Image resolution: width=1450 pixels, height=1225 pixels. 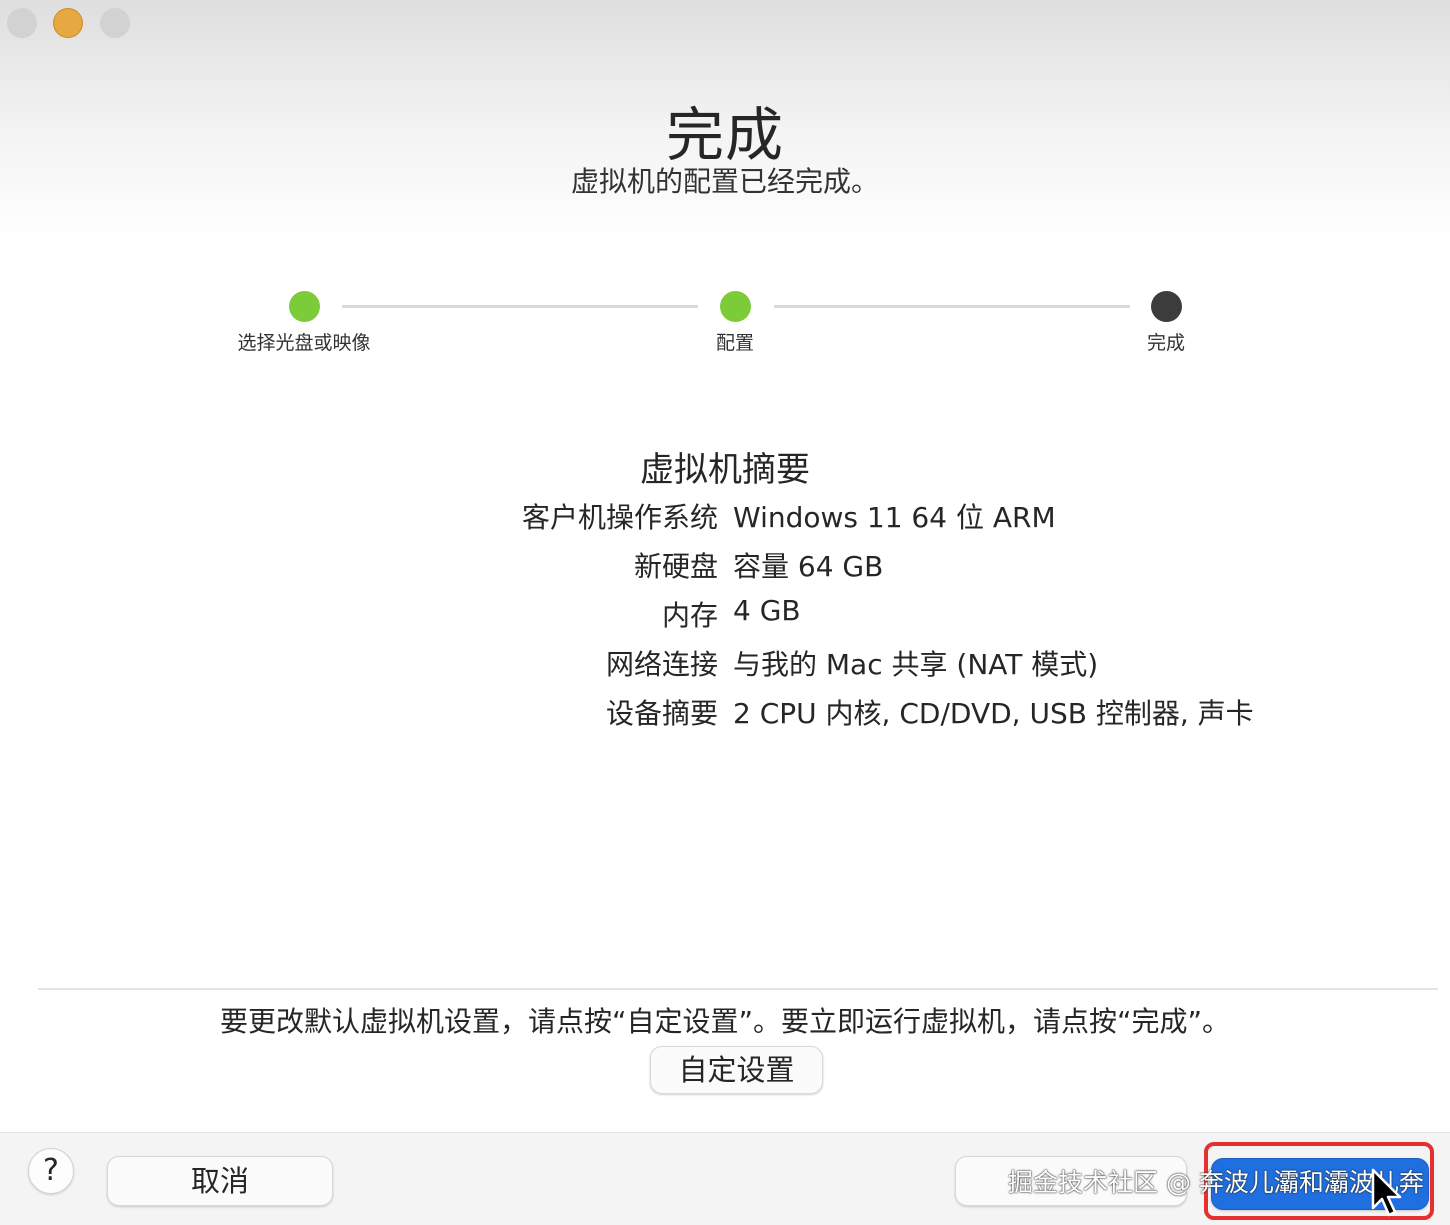 What do you see at coordinates (1216, 1182) in the screenshot?
I see `watermark: 掘金技术社区 @ 奔波儿灞和灞波儿奔` at bounding box center [1216, 1182].